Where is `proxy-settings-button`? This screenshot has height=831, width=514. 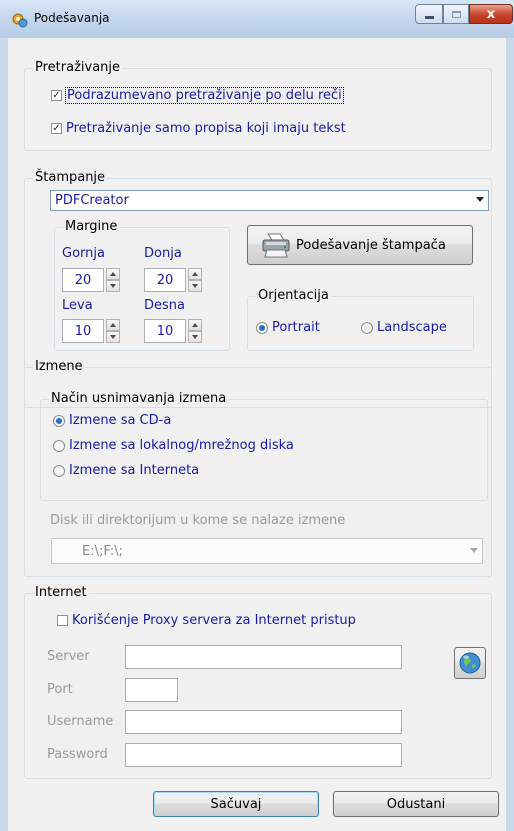 proxy-settings-button is located at coordinates (470, 663).